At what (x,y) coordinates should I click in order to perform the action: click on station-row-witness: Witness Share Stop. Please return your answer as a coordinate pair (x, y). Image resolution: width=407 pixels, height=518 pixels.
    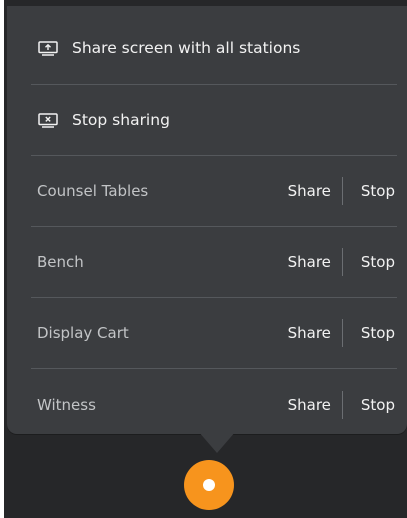
    Looking at the image, I should click on (214, 404).